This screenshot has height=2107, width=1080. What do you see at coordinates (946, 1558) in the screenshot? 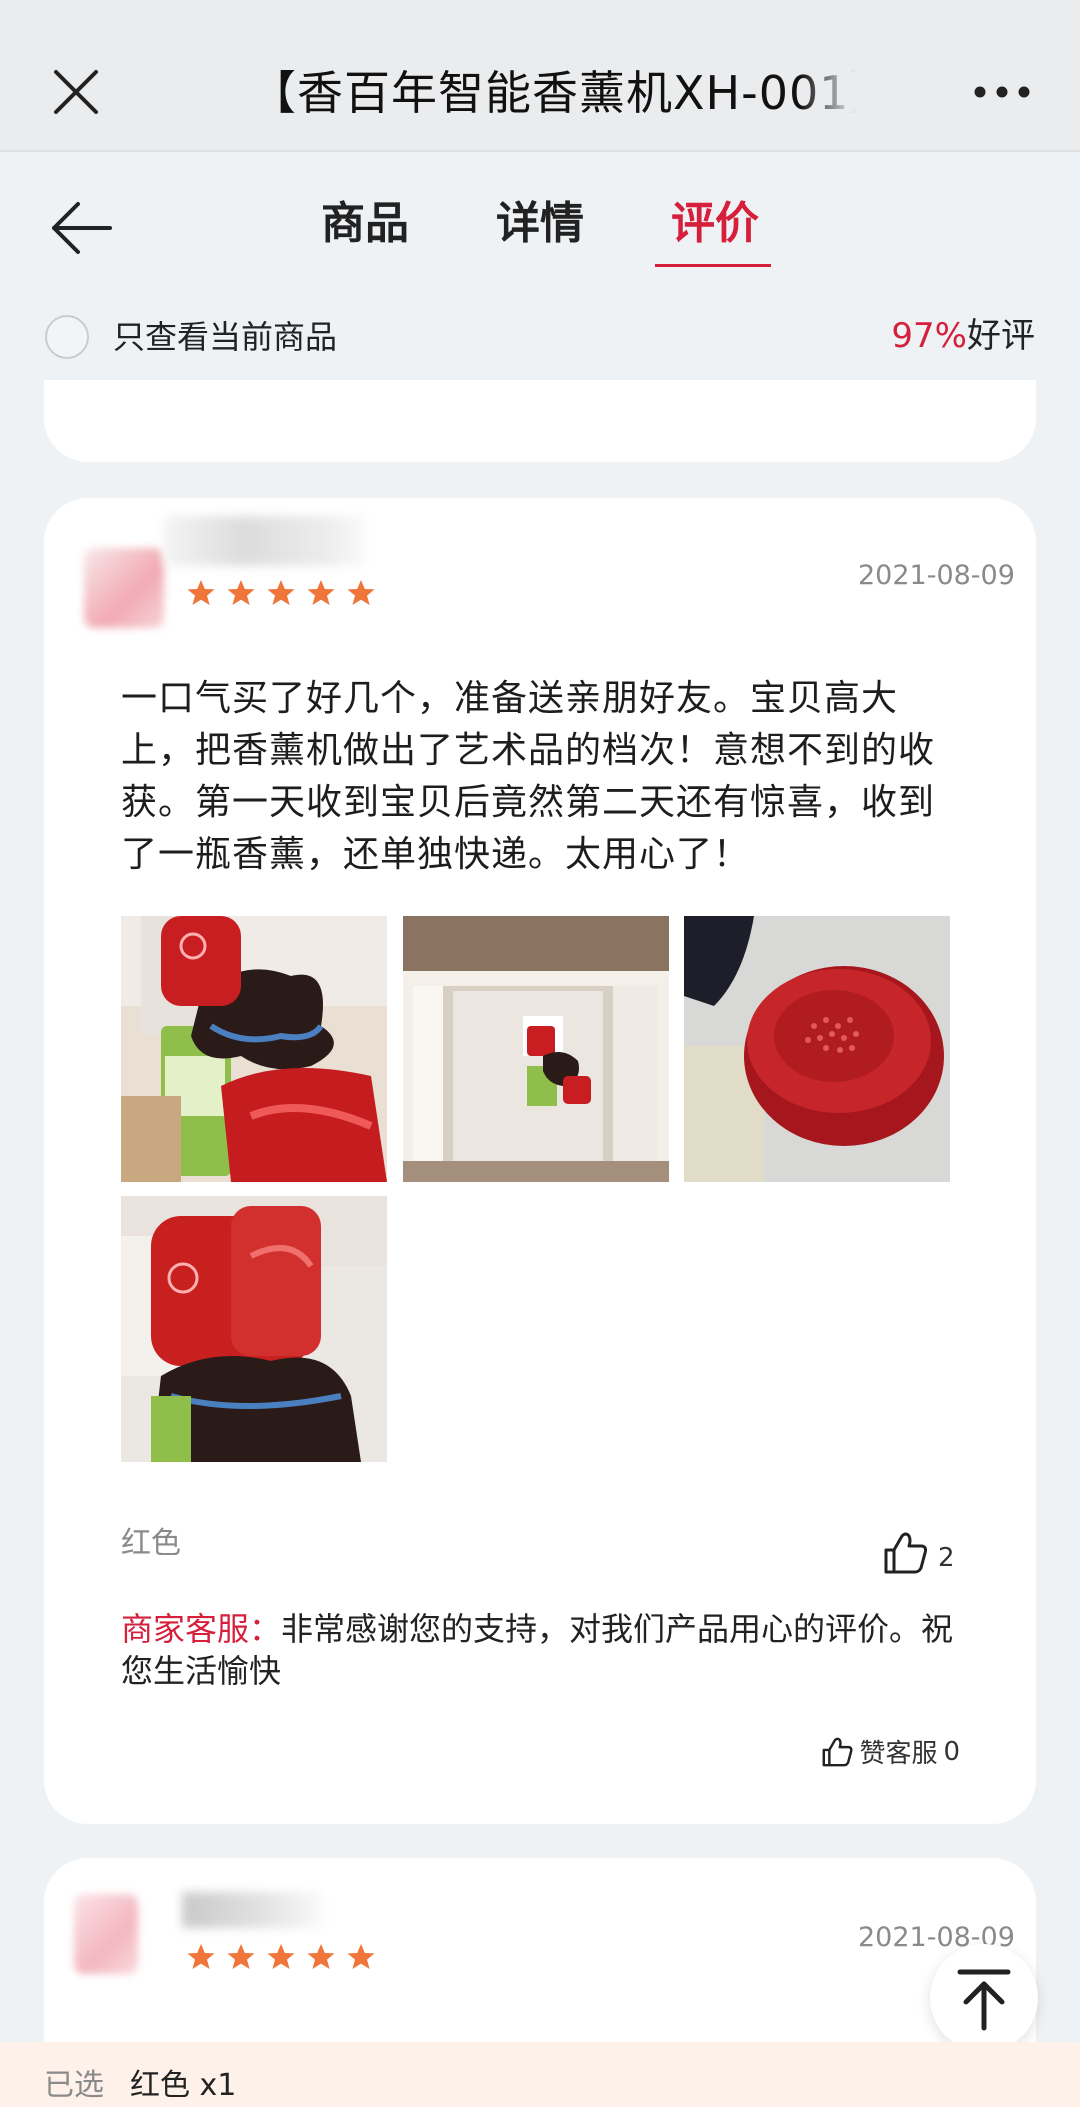
I see `like-count: 2` at bounding box center [946, 1558].